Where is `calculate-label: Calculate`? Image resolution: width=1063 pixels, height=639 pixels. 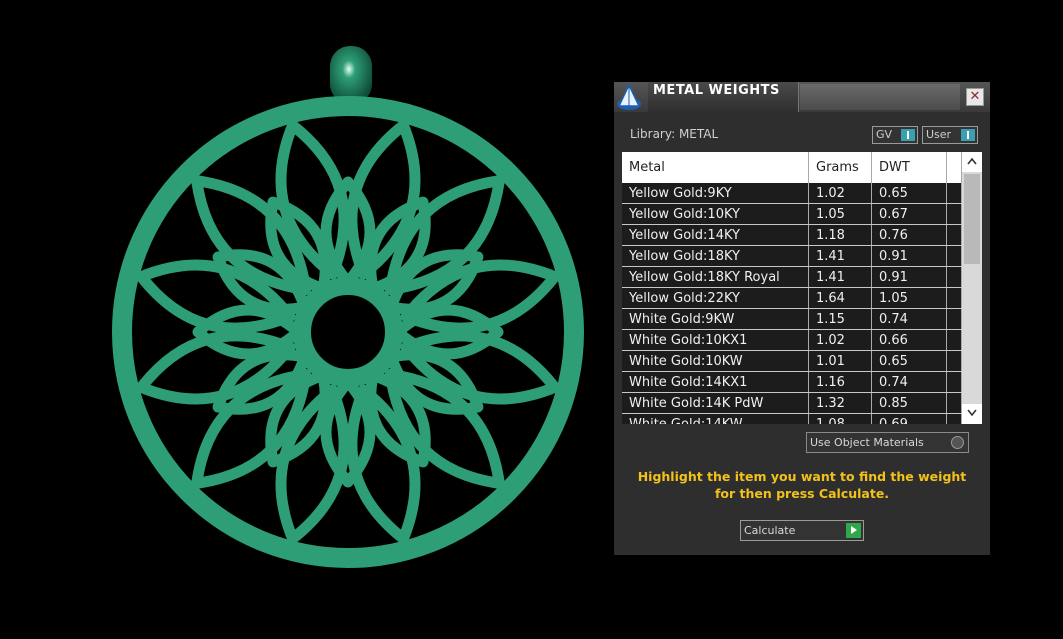 calculate-label: Calculate is located at coordinates (770, 530).